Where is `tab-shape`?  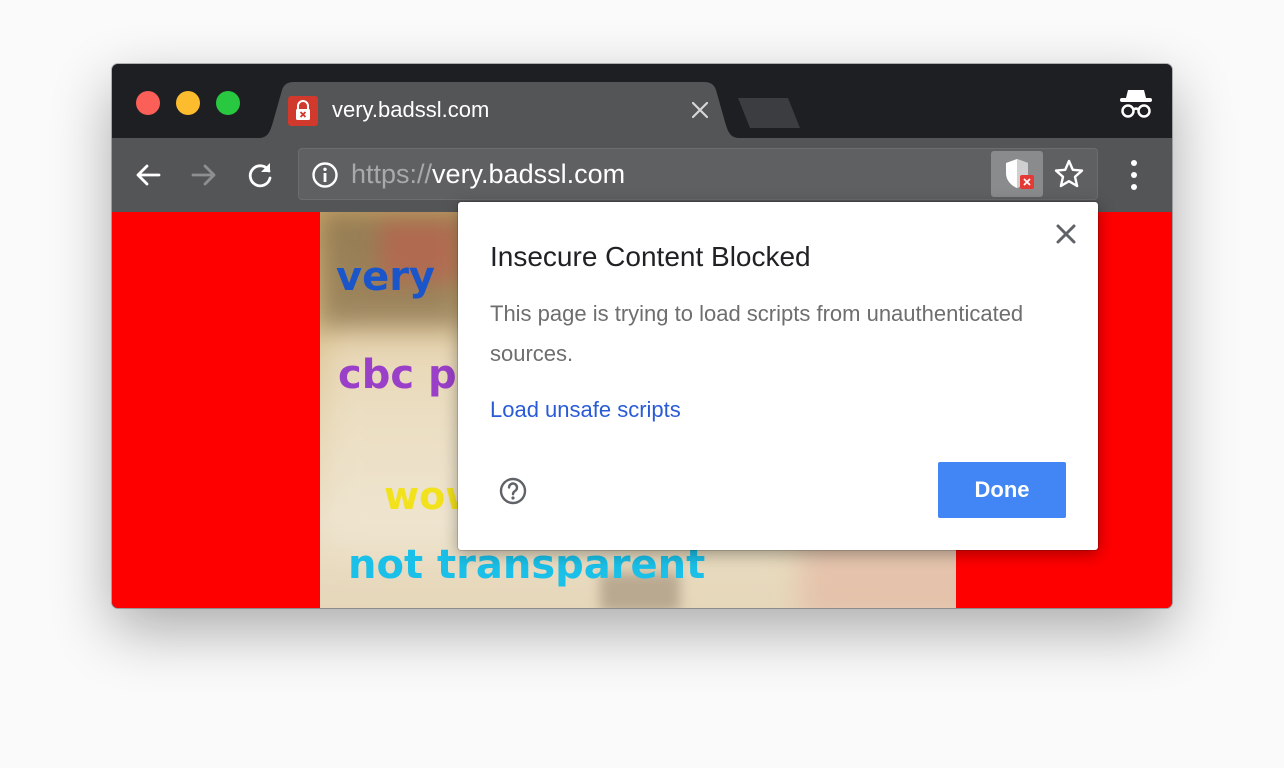 tab-shape is located at coordinates (499, 110).